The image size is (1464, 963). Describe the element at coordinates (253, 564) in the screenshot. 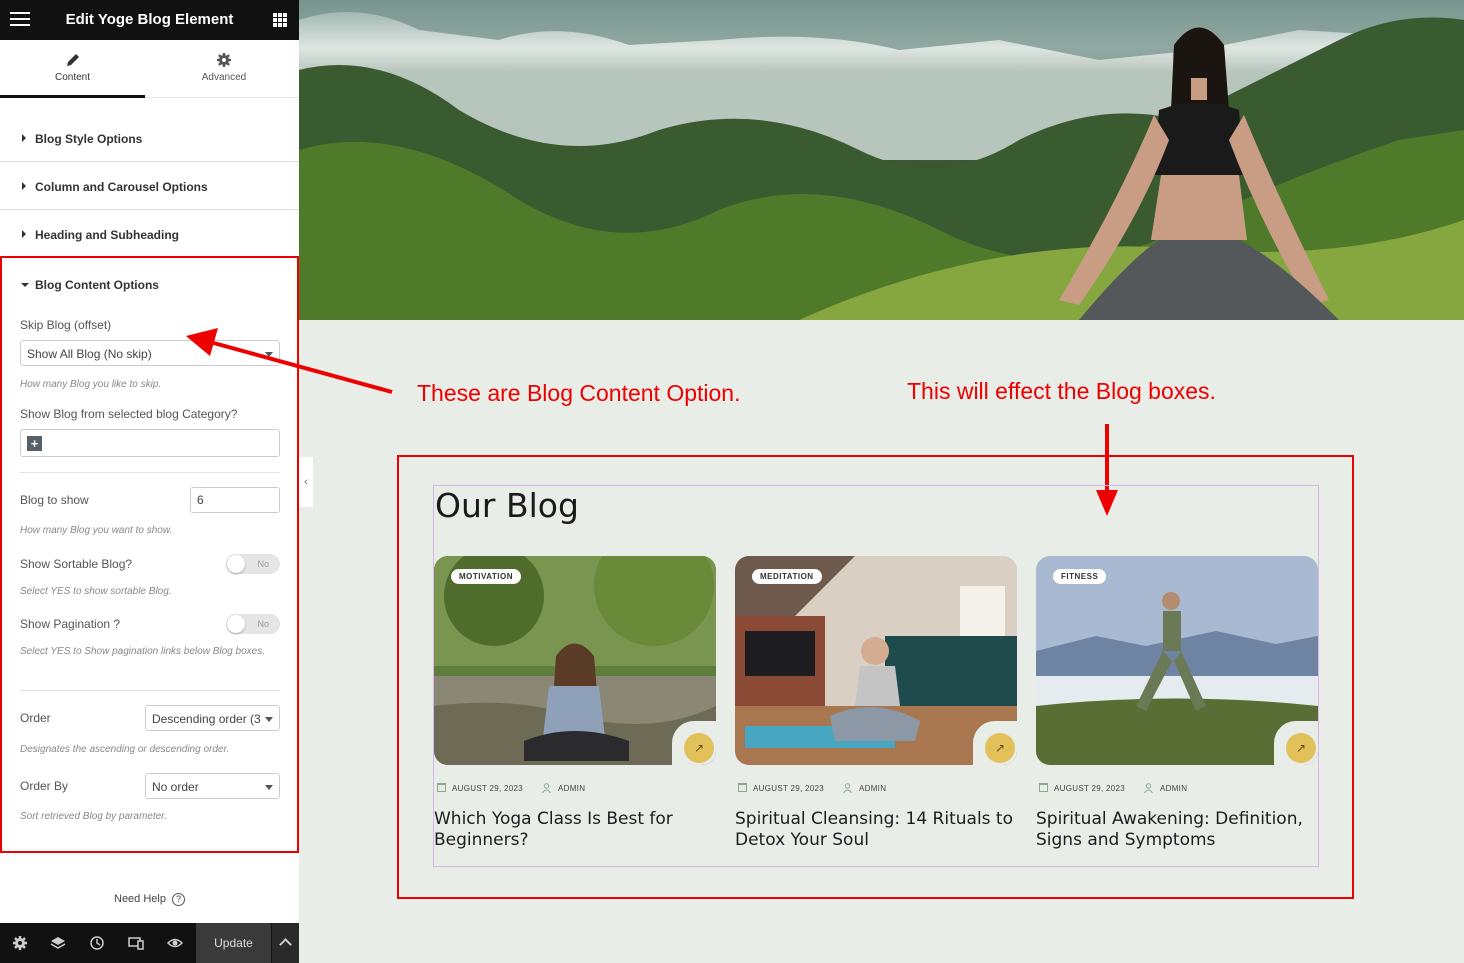

I see `sortable-toggle: No` at that location.